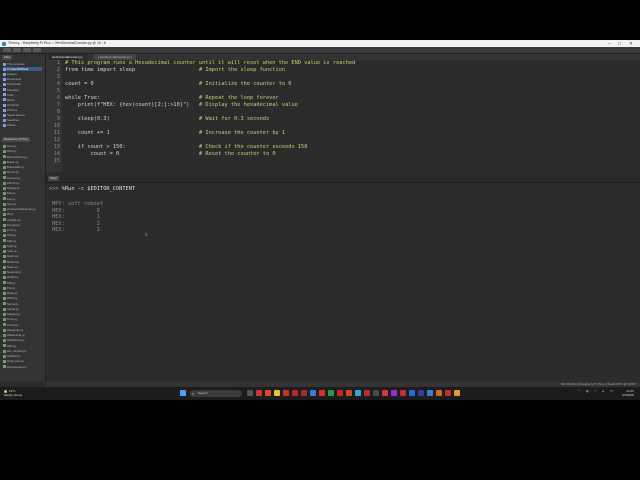 The image size is (640, 480). What do you see at coordinates (8, 214) in the screenshot?
I see `file-item: IR.py` at bounding box center [8, 214].